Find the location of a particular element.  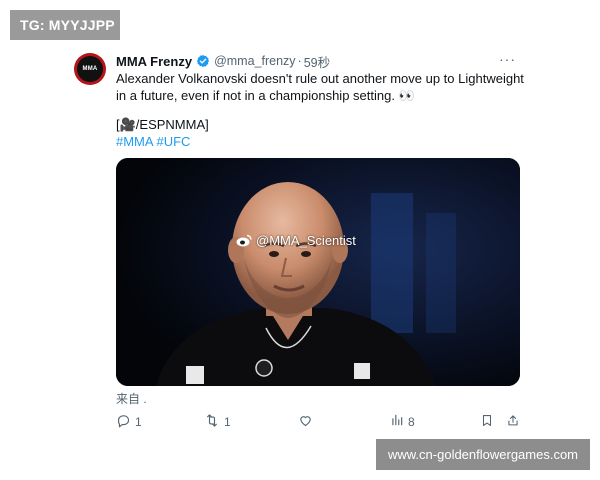

bookmark-icon is located at coordinates (487, 422).